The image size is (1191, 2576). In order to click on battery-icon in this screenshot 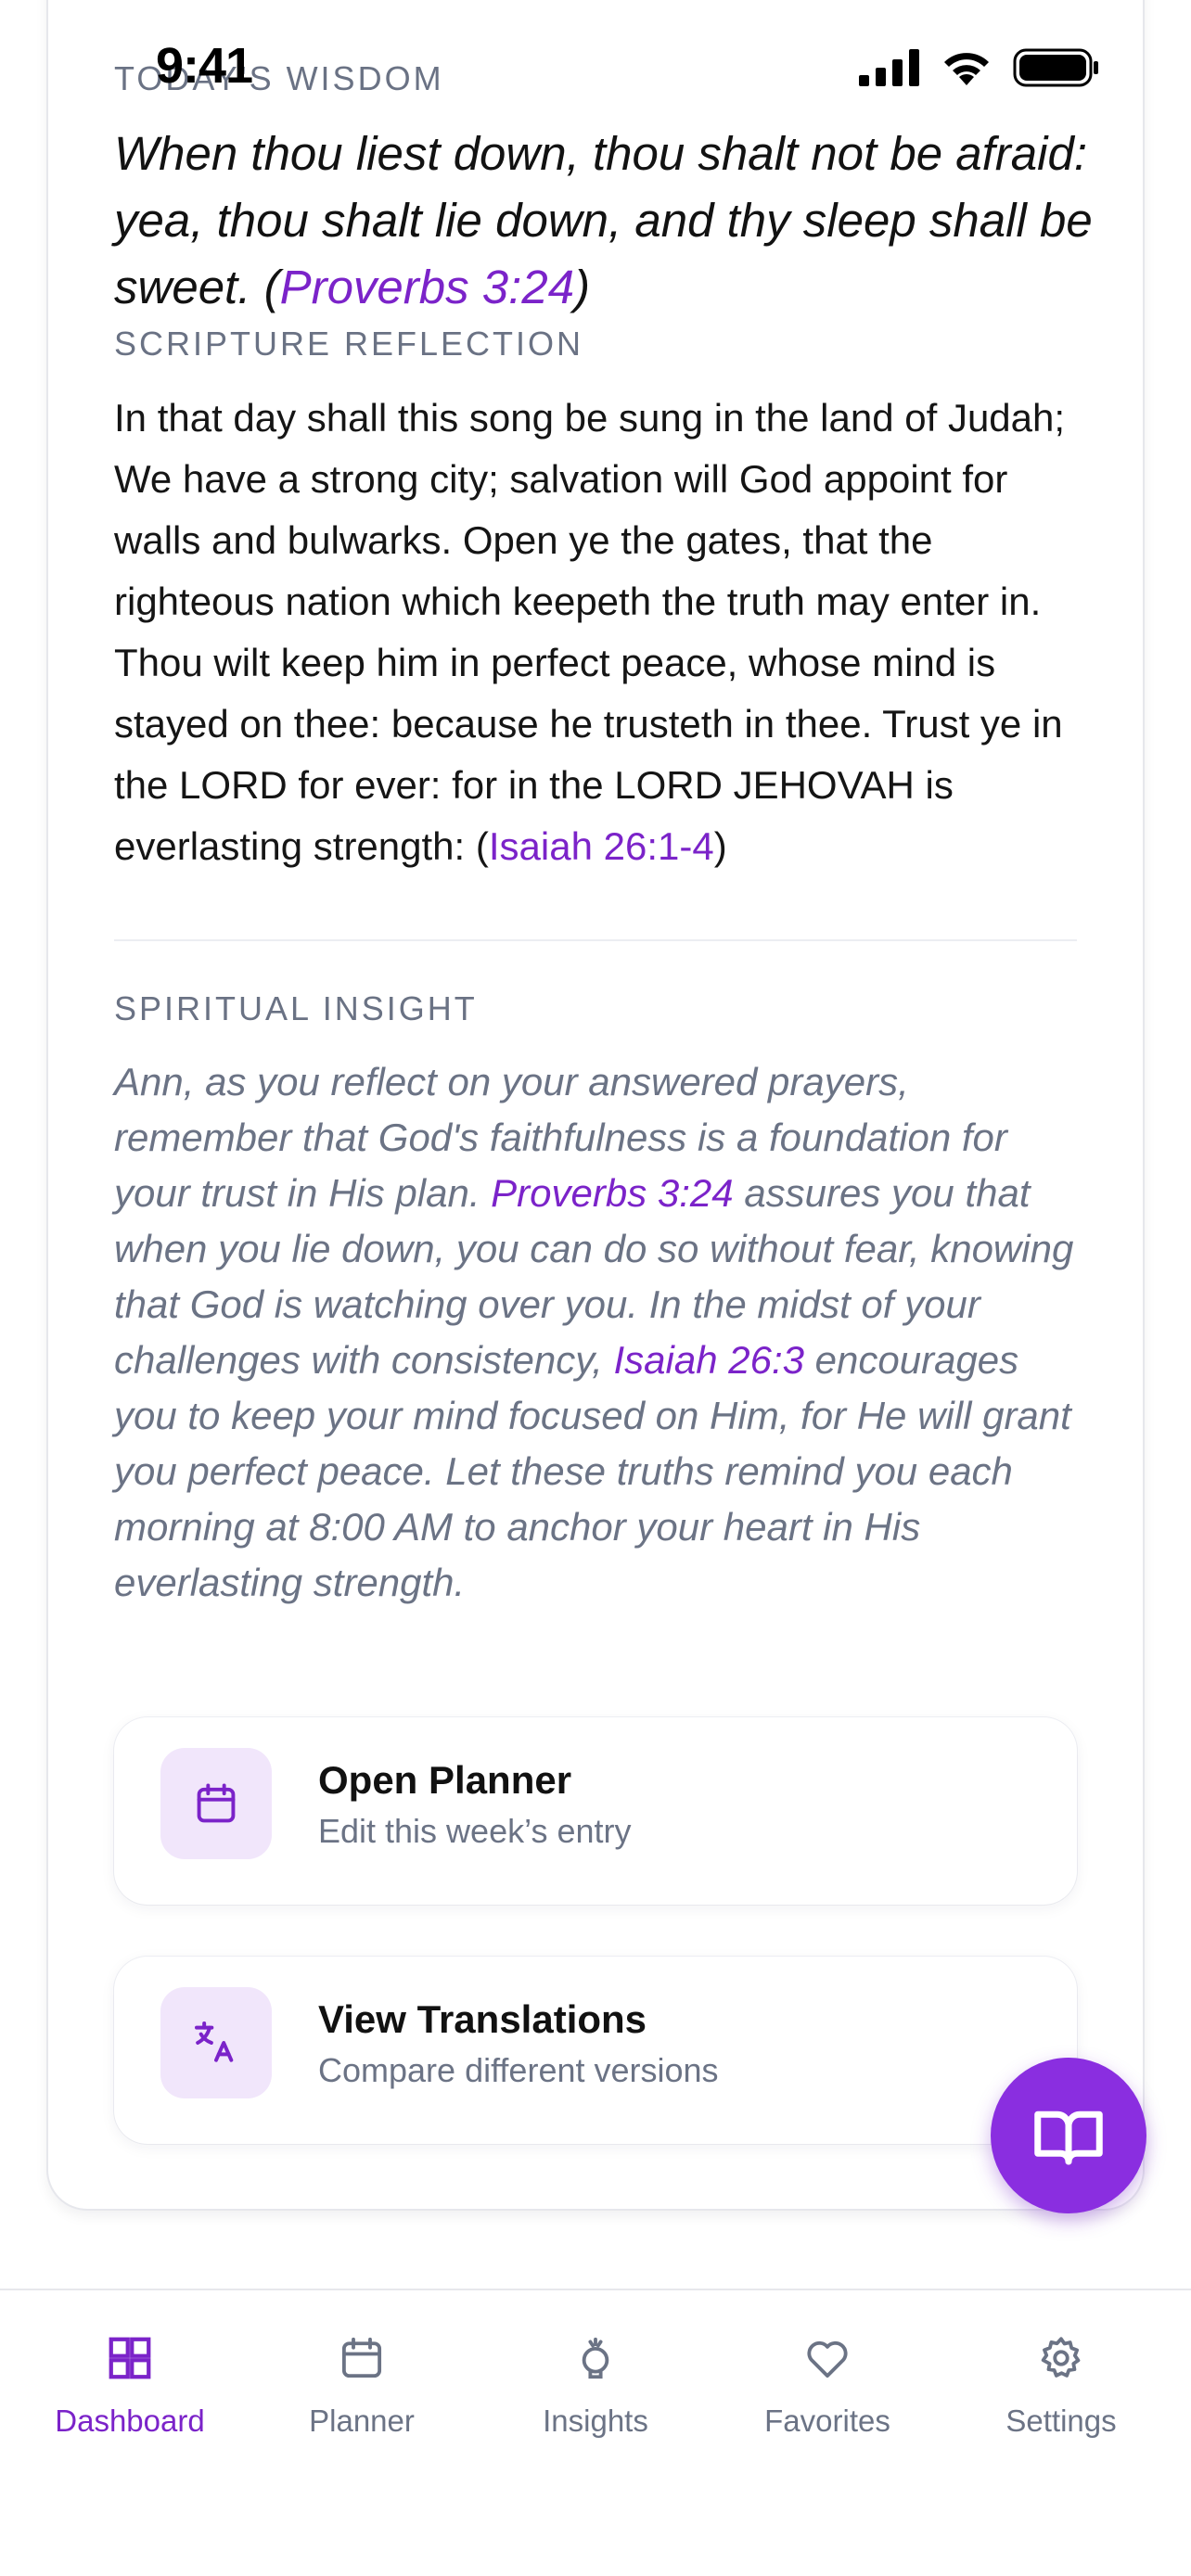, I will do `click(1055, 67)`.